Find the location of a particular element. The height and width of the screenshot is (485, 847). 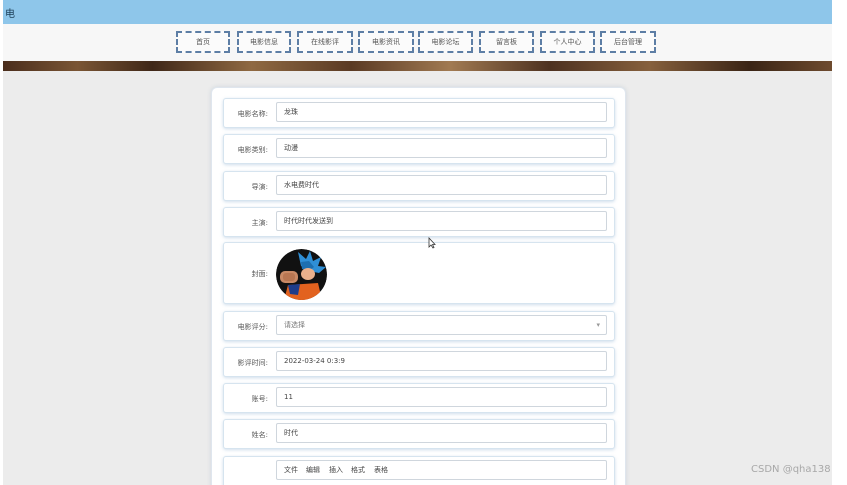

form-row-category: 电影类别: 动漫 is located at coordinates (419, 149).